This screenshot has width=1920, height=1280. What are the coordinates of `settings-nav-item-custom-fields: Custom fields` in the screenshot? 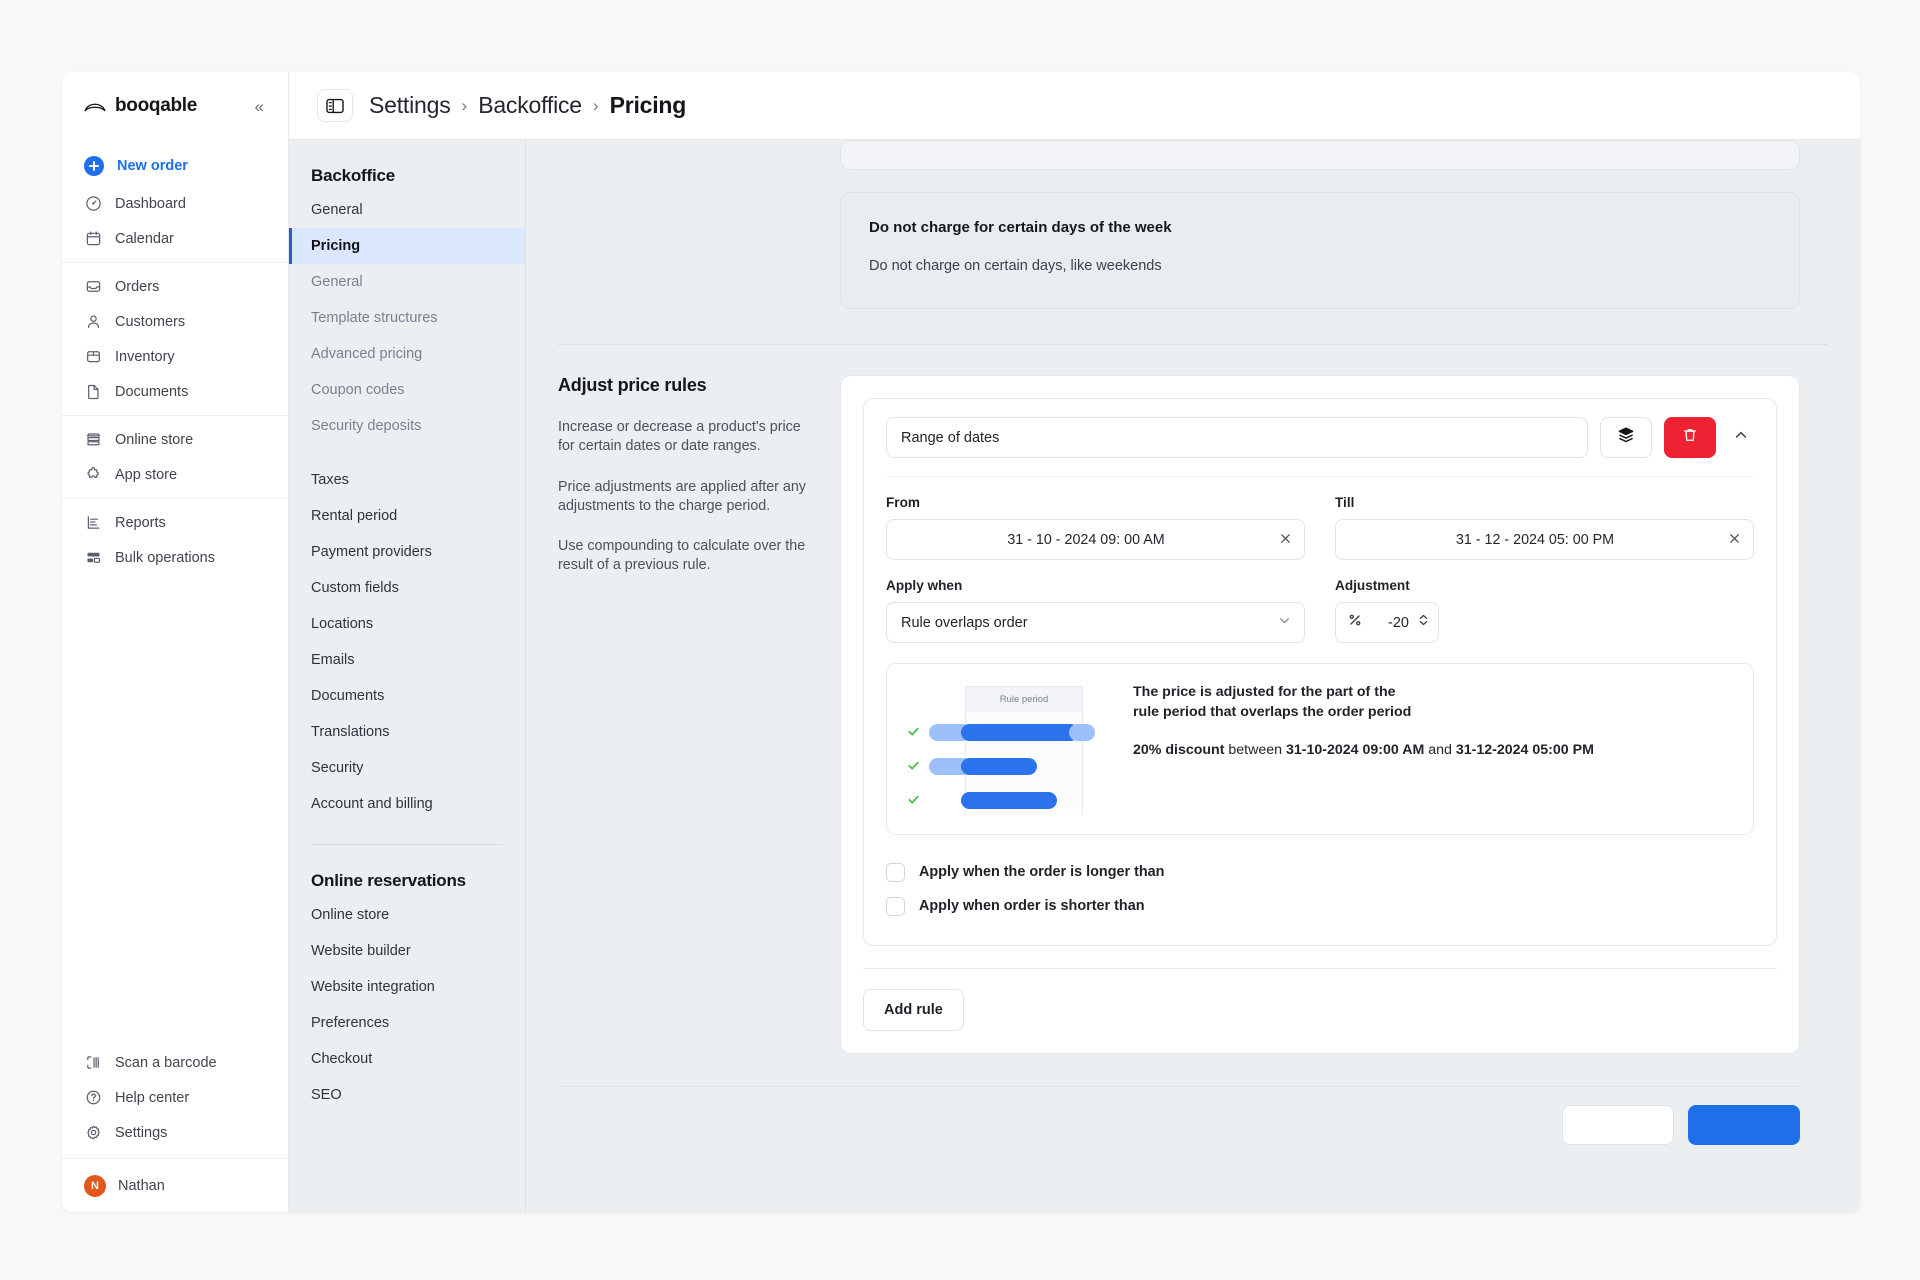 It's located at (407, 588).